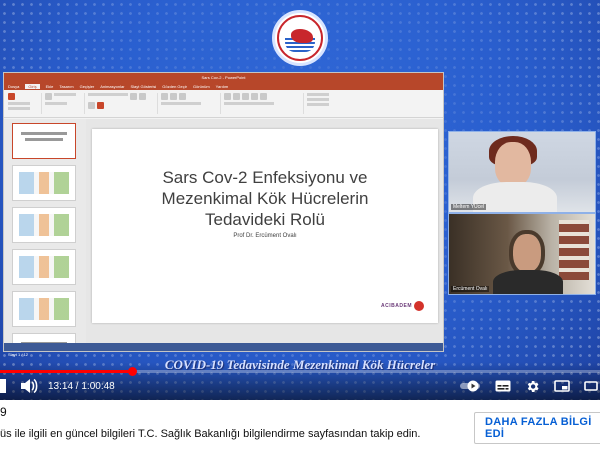 The width and height of the screenshot is (600, 450). I want to click on university-logo, so click(300, 38).